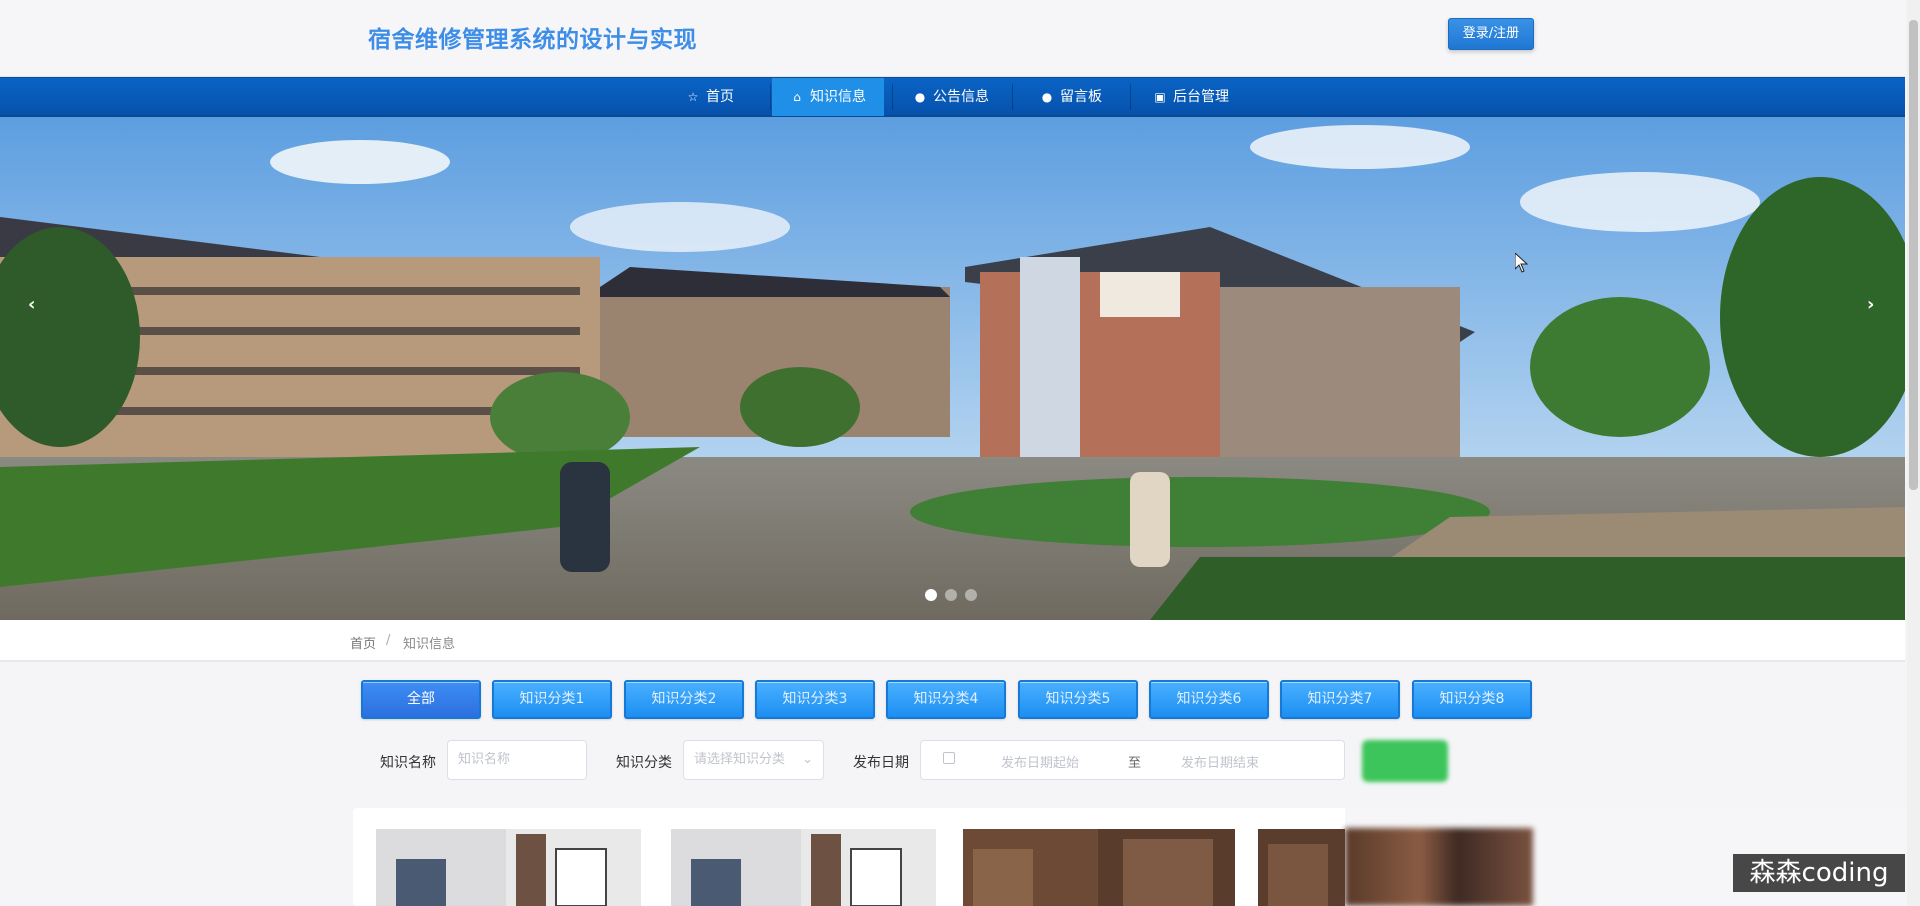  What do you see at coordinates (693, 97) in the screenshot?
I see `star-icon: ☆` at bounding box center [693, 97].